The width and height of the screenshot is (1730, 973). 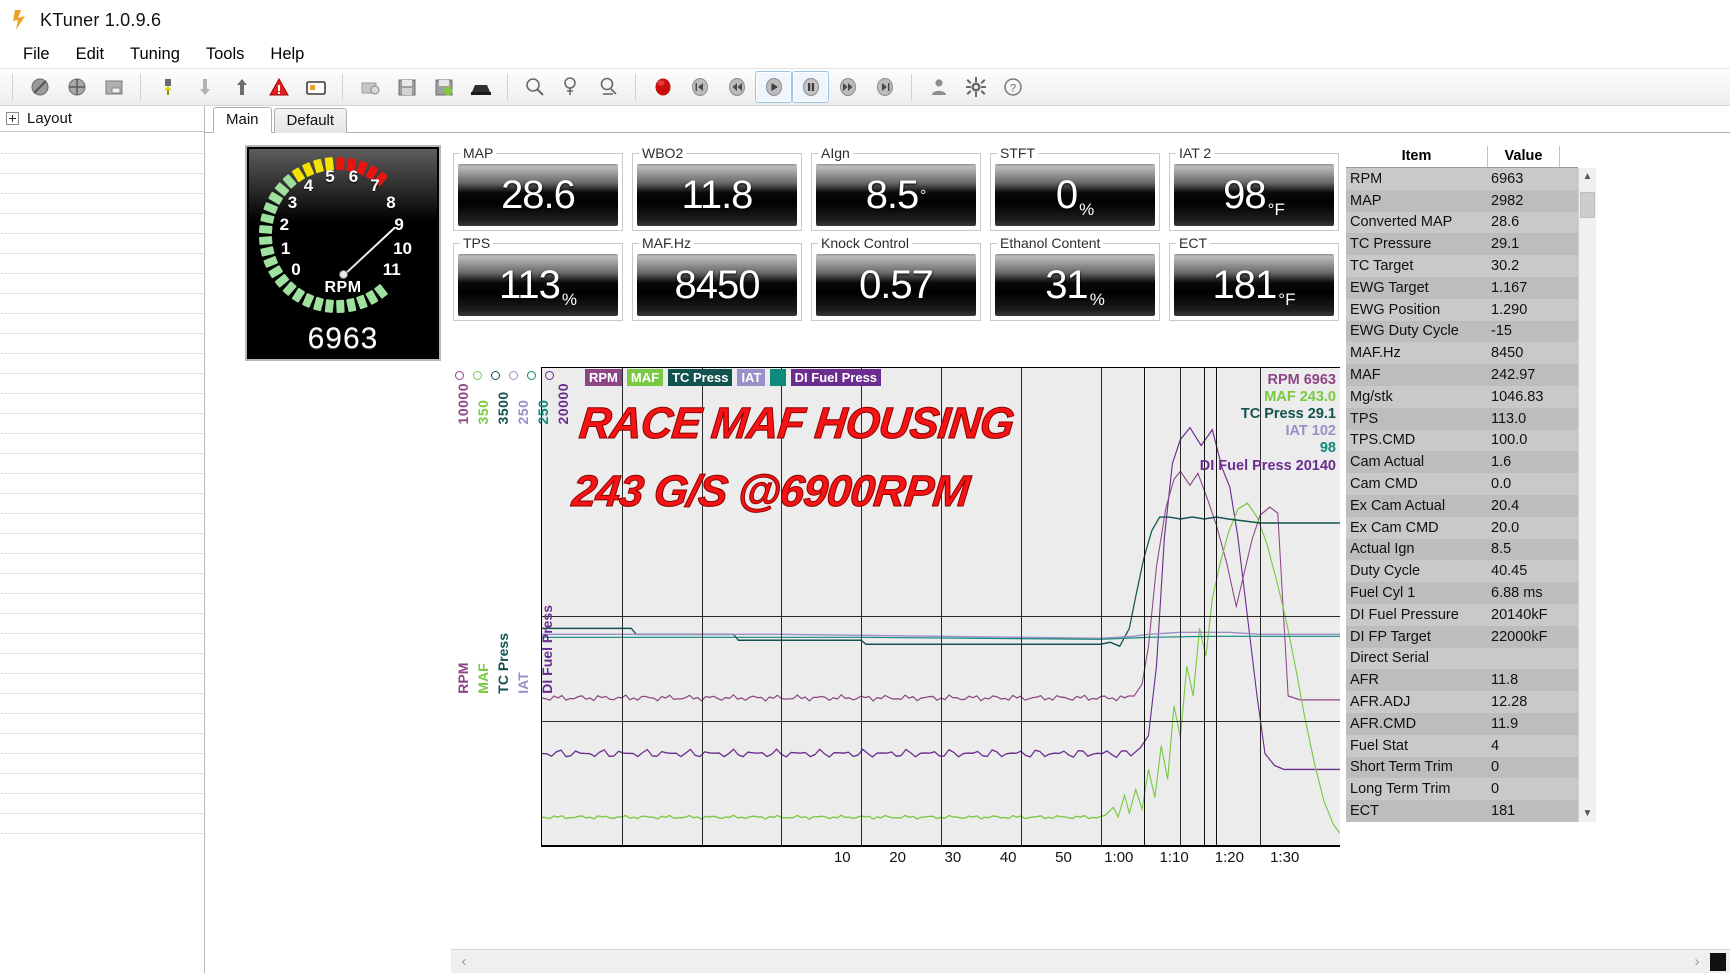 I want to click on table-row: Short Term Trim 0, so click(x=1462, y=767).